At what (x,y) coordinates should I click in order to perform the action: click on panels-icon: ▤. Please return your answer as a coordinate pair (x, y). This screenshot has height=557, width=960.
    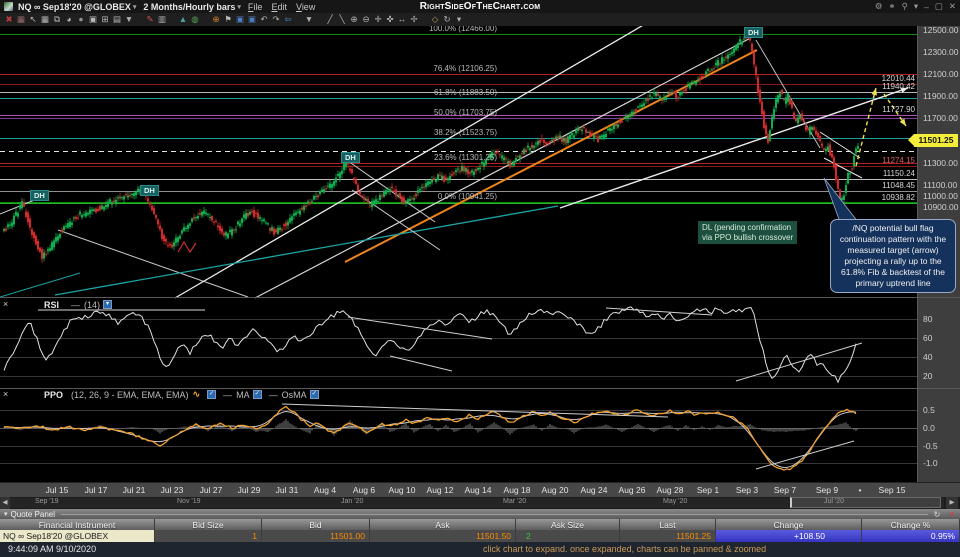
    Looking at the image, I should click on (117, 19).